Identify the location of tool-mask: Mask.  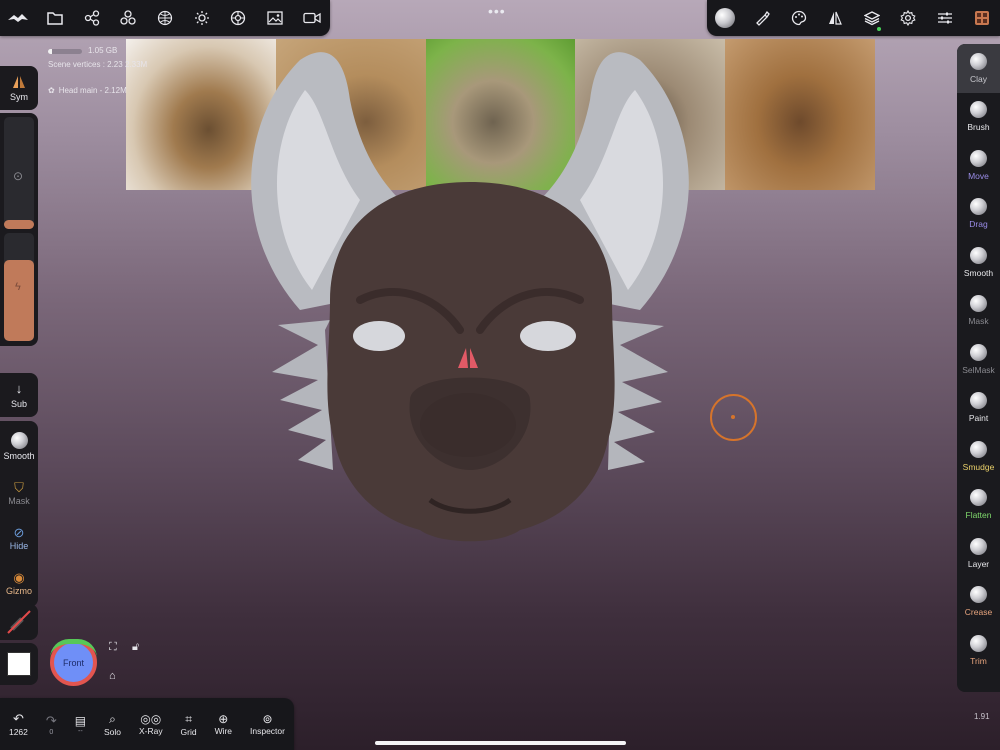
(978, 311).